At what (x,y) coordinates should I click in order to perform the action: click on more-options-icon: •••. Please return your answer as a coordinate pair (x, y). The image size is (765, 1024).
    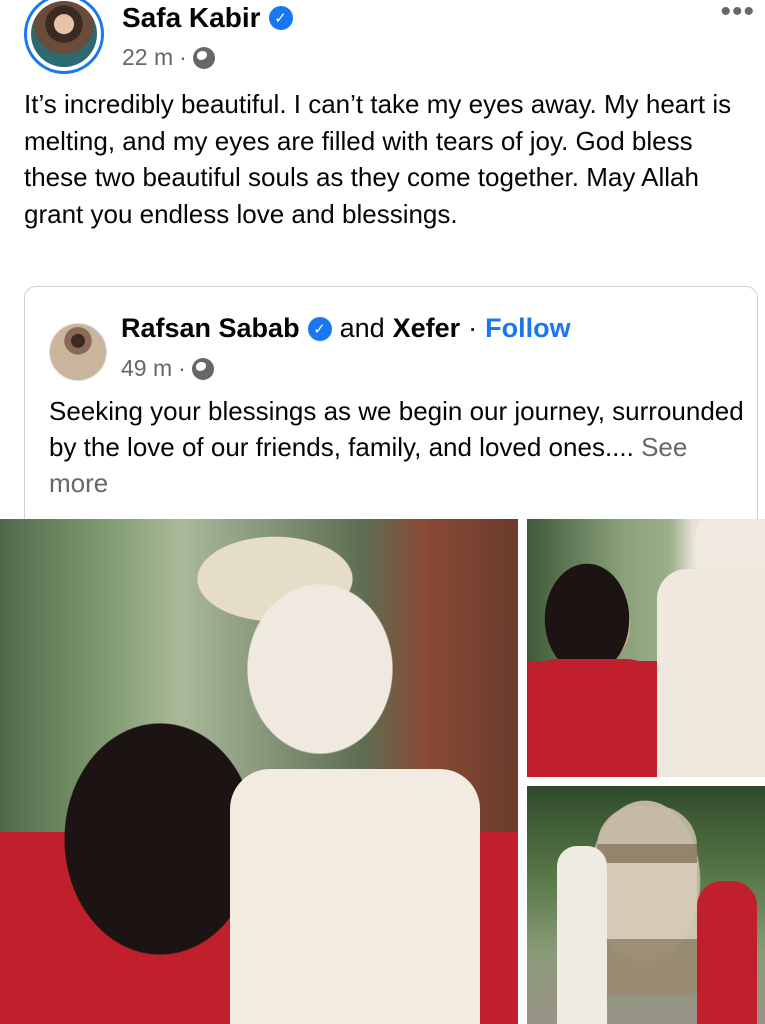
    Looking at the image, I should click on (737, 13).